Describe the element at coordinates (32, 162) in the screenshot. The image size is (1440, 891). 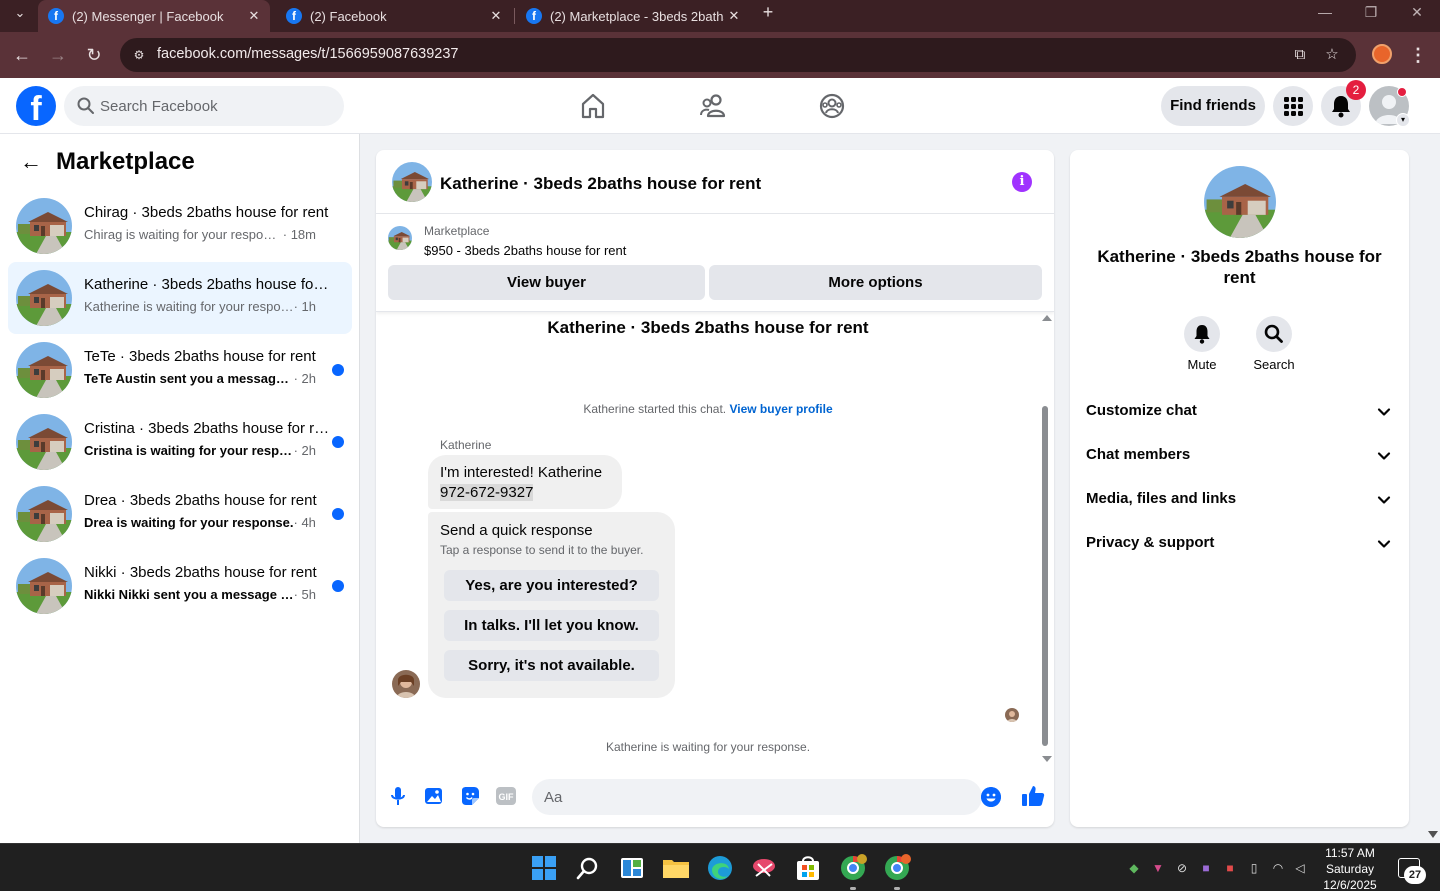
I see `back-arrow-icon: ←` at that location.